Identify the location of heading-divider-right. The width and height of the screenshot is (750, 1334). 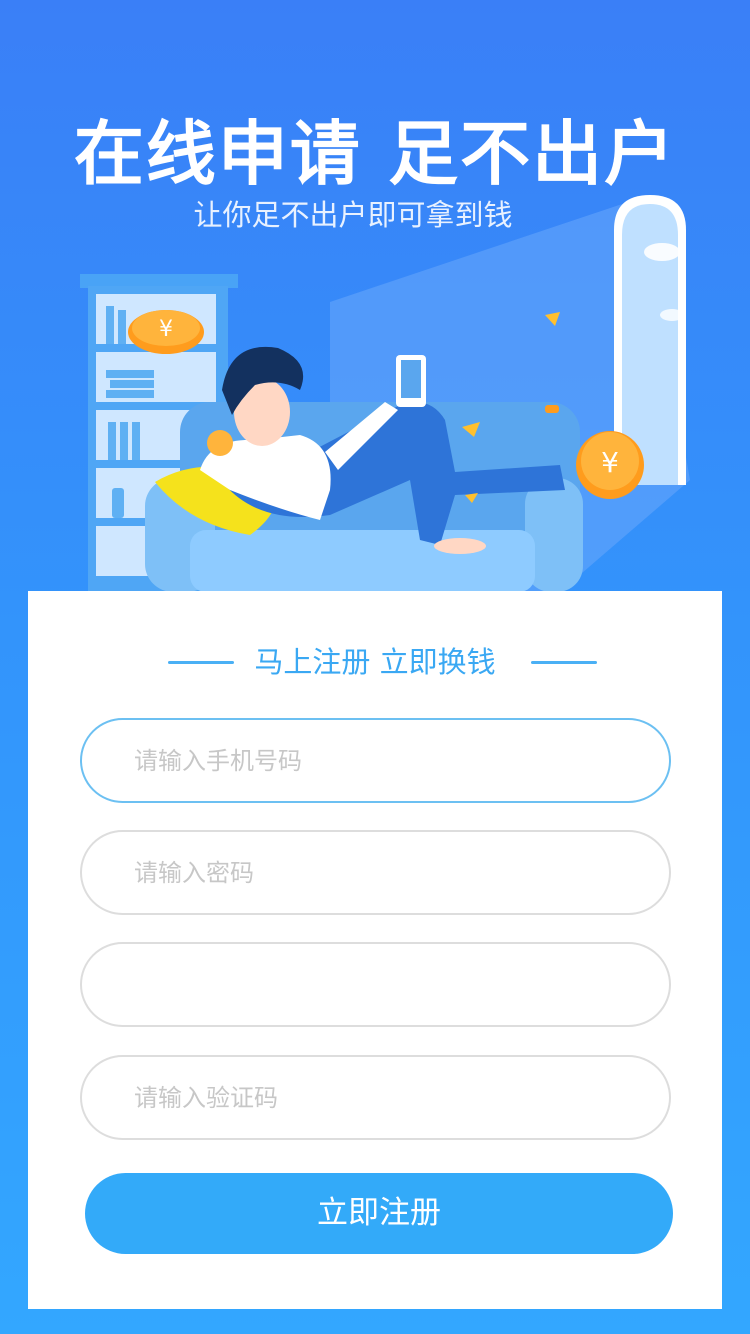
(564, 662).